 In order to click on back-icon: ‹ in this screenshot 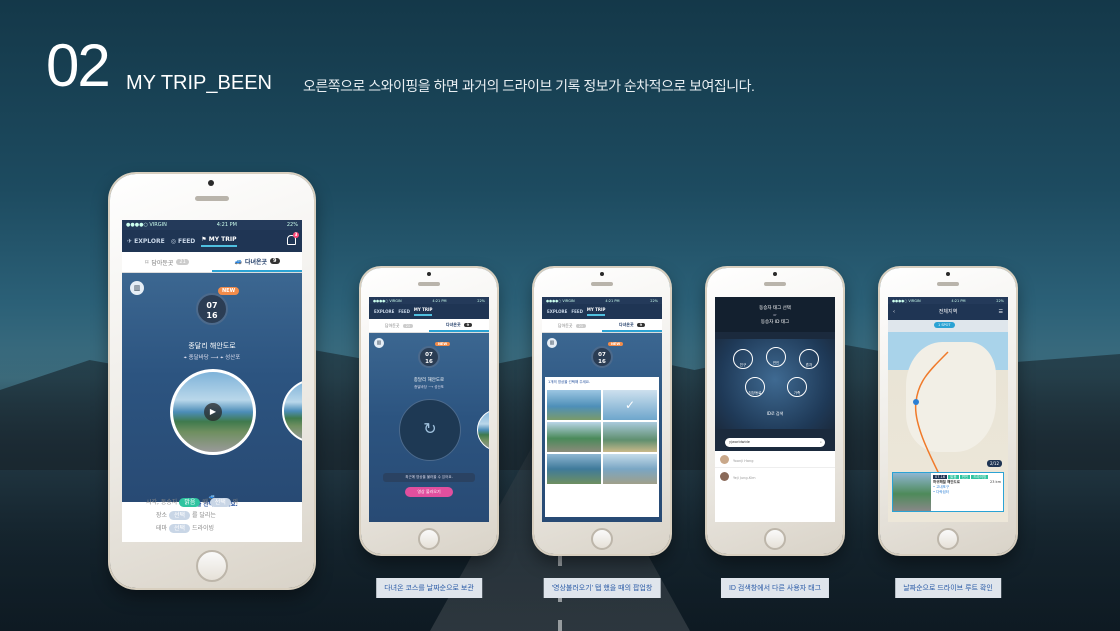, I will do `click(894, 312)`.